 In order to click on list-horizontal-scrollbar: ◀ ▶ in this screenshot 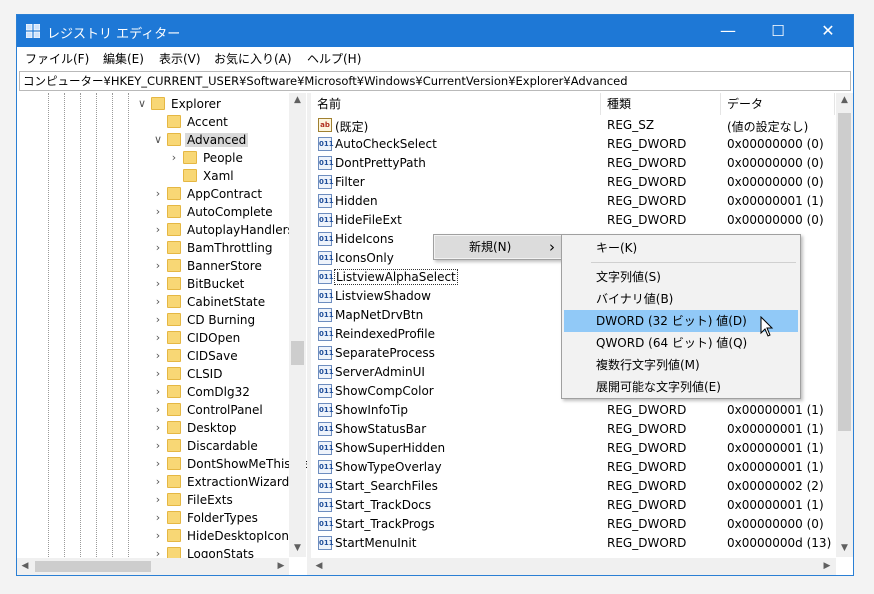, I will do `click(573, 566)`.